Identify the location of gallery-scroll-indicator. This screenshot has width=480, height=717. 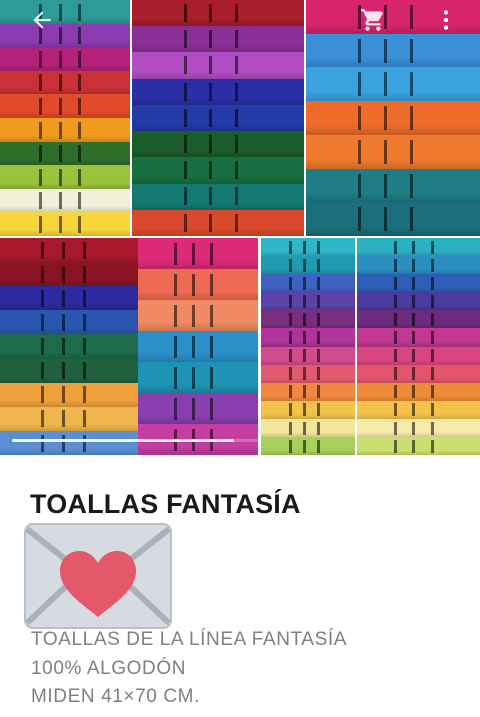
(123, 440).